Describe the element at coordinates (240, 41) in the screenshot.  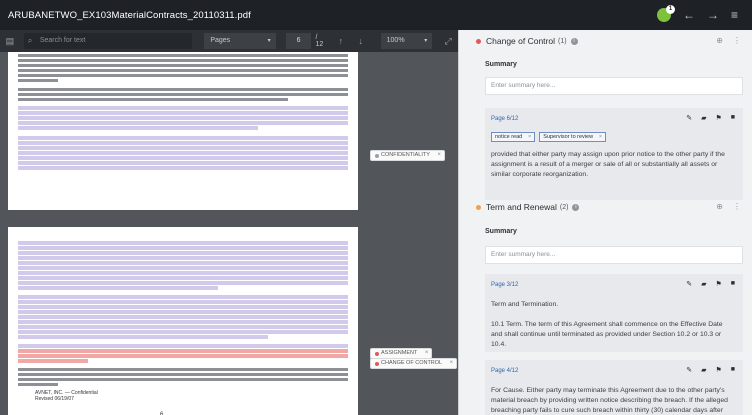
I see `view-mode-select: Pages ▾` at that location.